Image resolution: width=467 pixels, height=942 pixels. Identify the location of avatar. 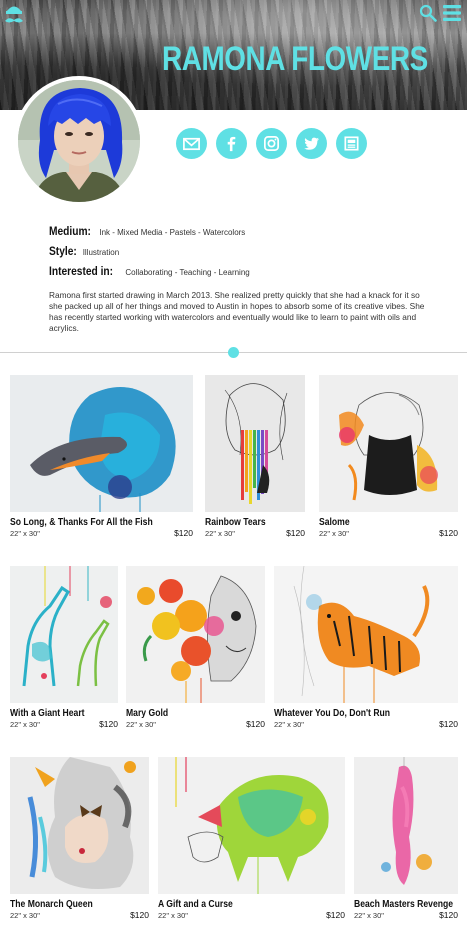
(79, 141).